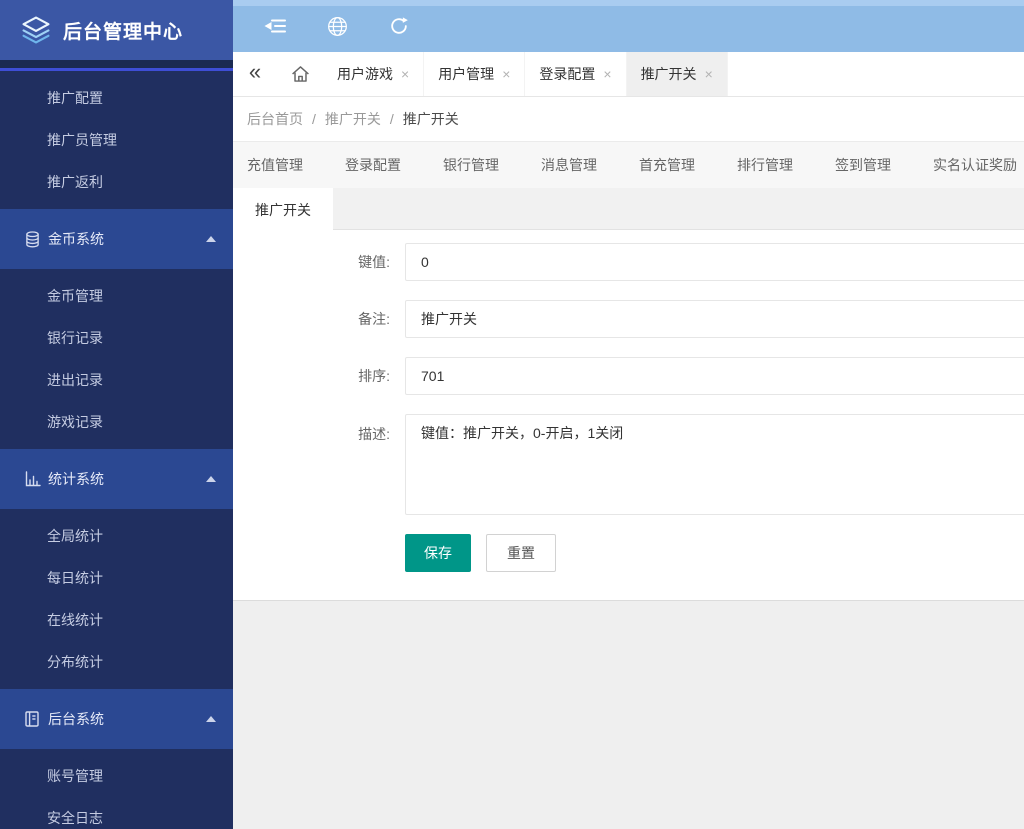 This screenshot has height=829, width=1024. What do you see at coordinates (521, 553) in the screenshot?
I see `reset-button: 重置` at bounding box center [521, 553].